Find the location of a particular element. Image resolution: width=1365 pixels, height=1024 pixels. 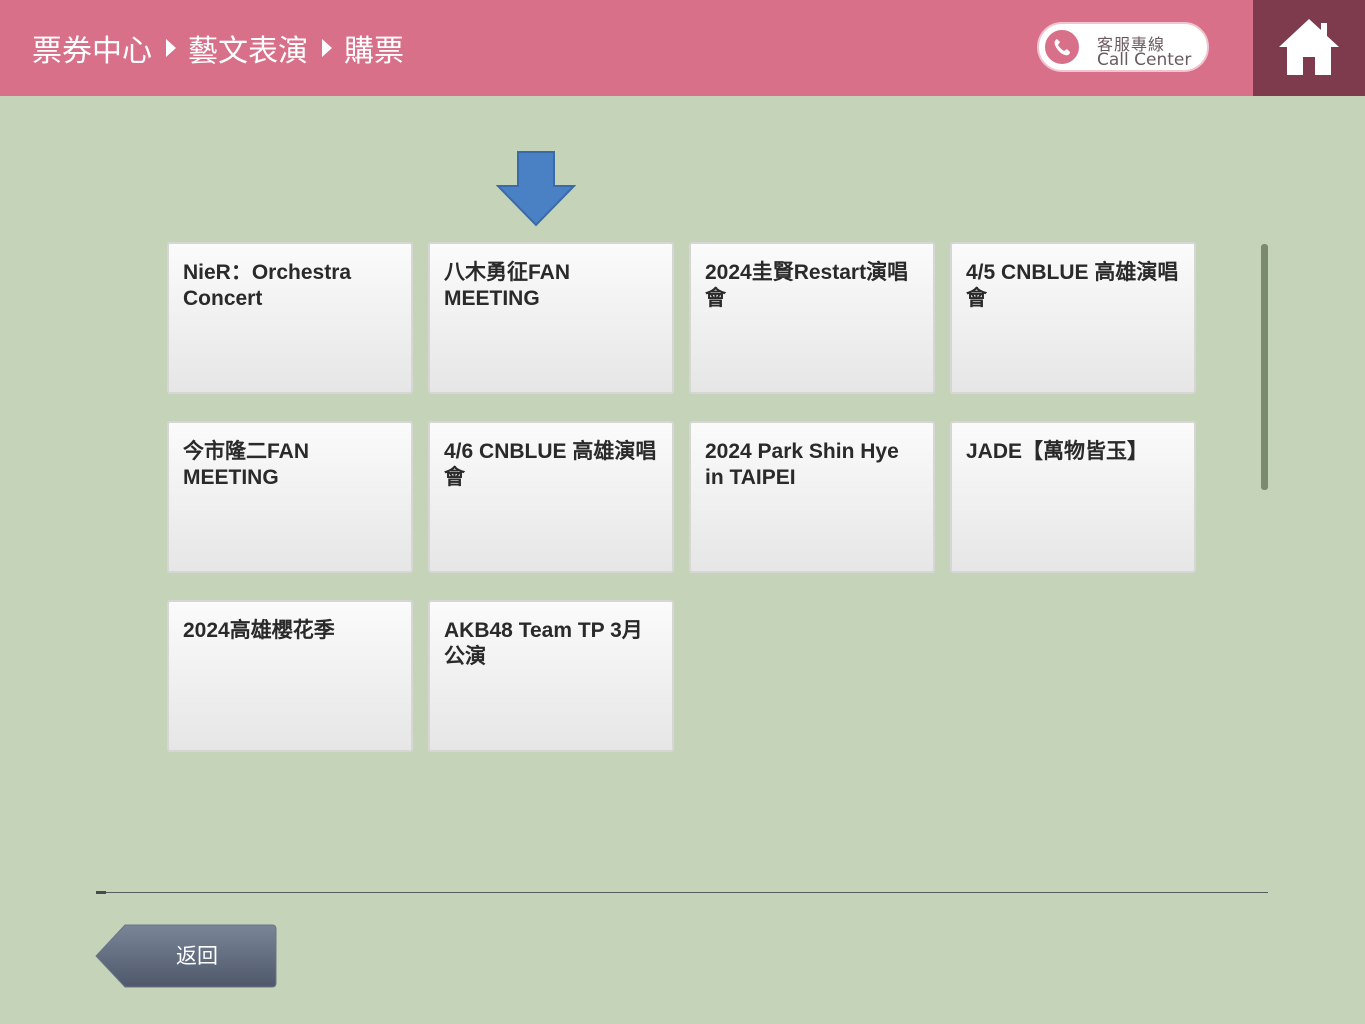

event-card: 2024圭賢Restart演唱會 is located at coordinates (812, 318).